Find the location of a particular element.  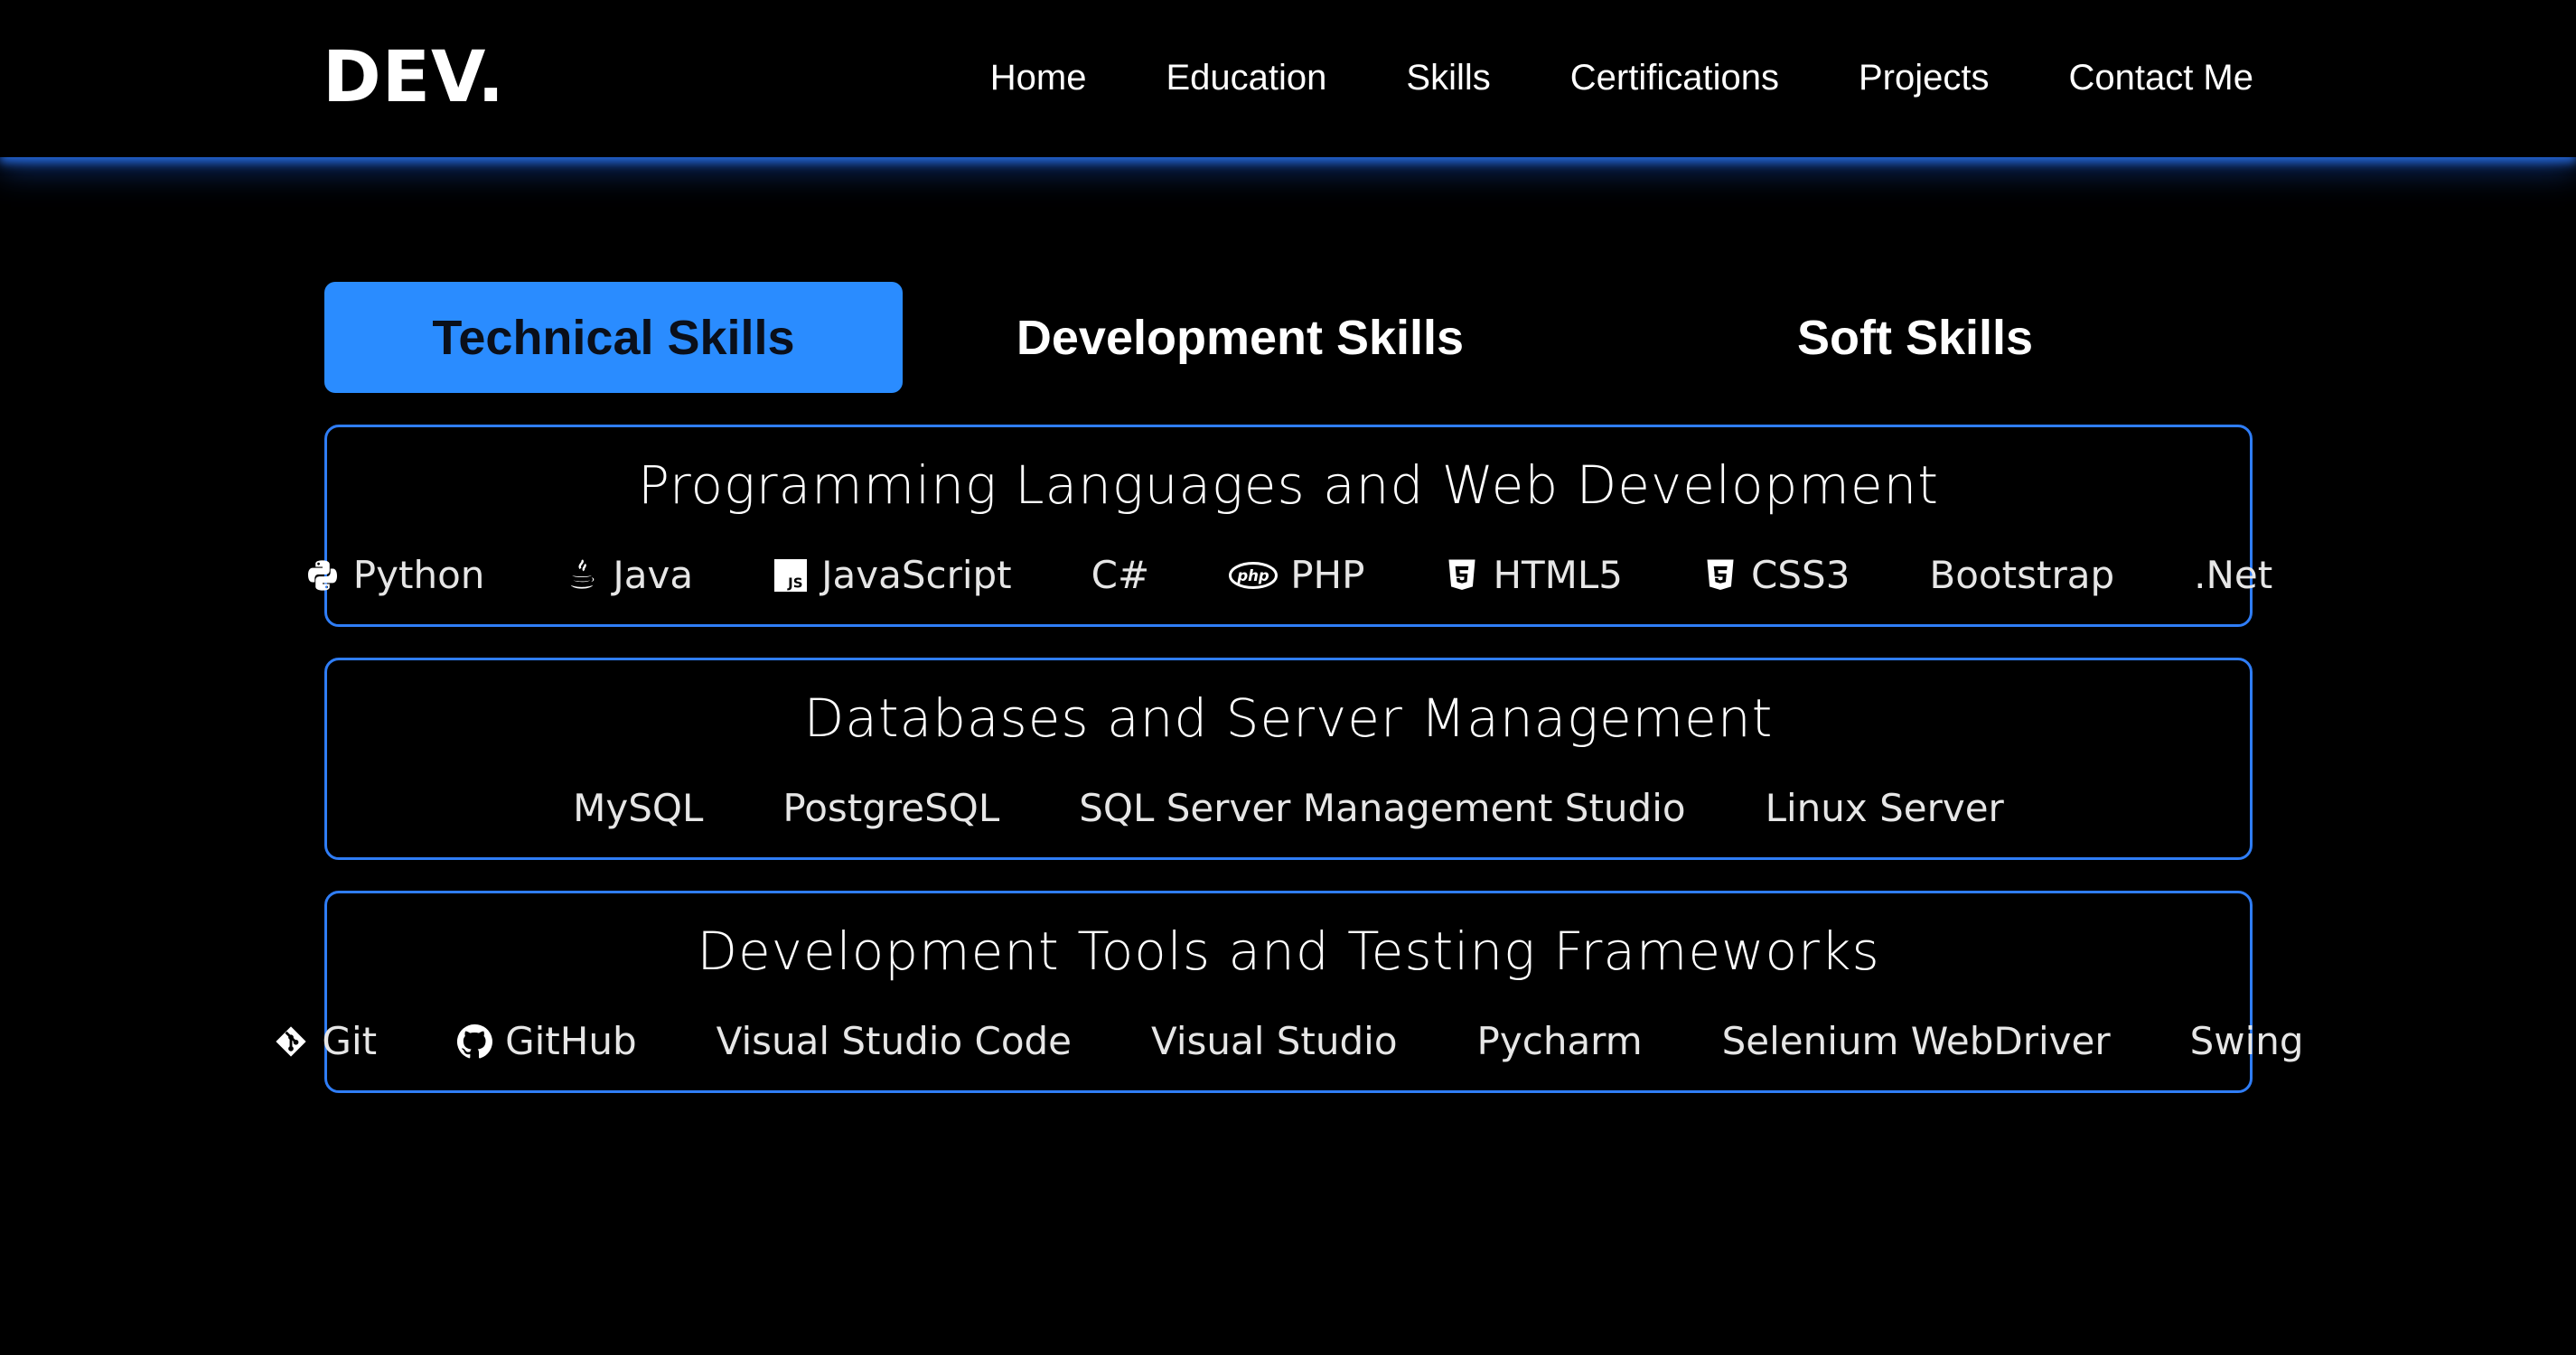

skill-item: Linux Server is located at coordinates (1885, 809).